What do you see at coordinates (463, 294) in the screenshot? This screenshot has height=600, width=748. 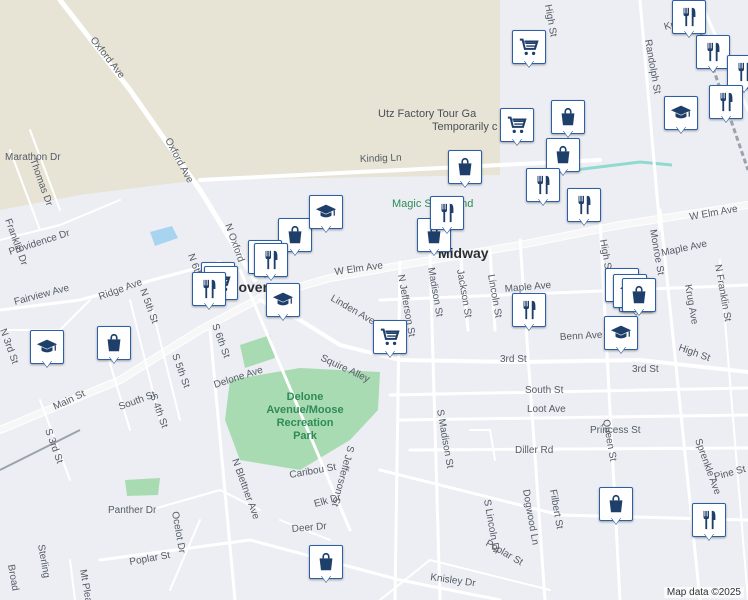 I see `street-label: Jackson St` at bounding box center [463, 294].